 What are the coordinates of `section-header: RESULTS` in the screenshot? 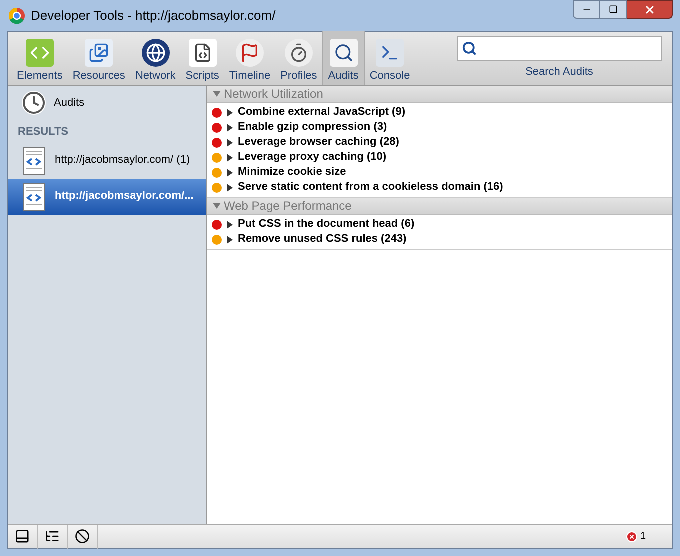 It's located at (43, 132).